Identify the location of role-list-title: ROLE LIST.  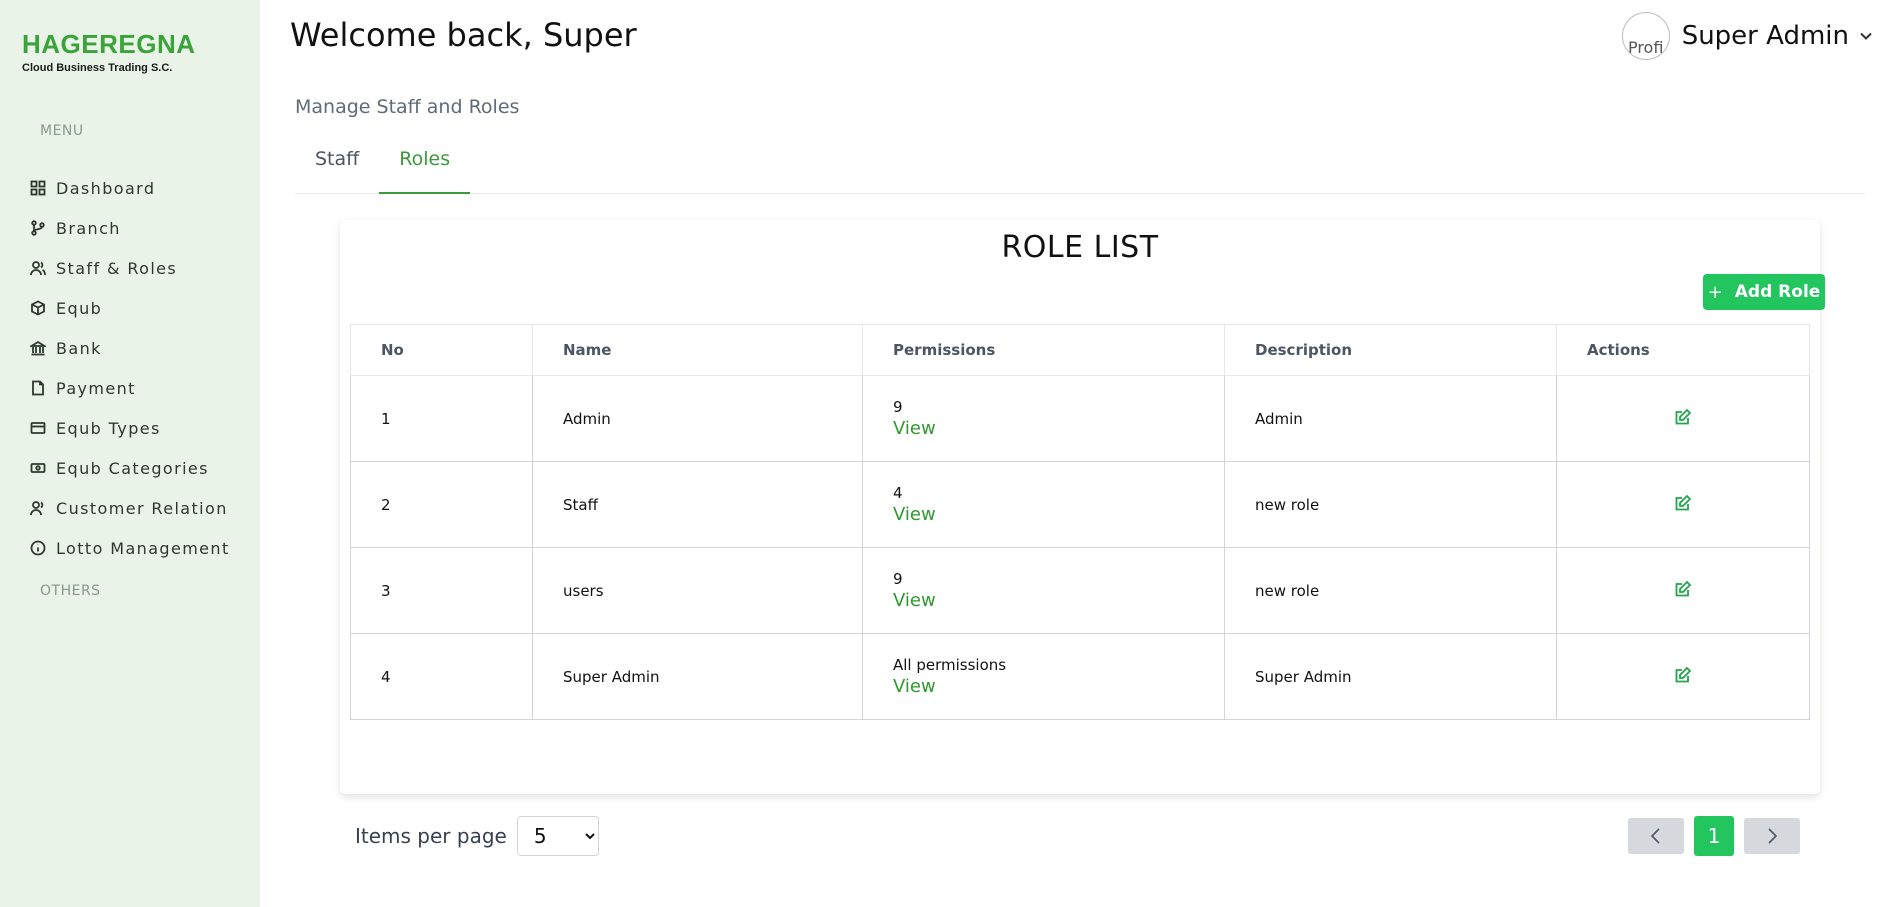
(1080, 247).